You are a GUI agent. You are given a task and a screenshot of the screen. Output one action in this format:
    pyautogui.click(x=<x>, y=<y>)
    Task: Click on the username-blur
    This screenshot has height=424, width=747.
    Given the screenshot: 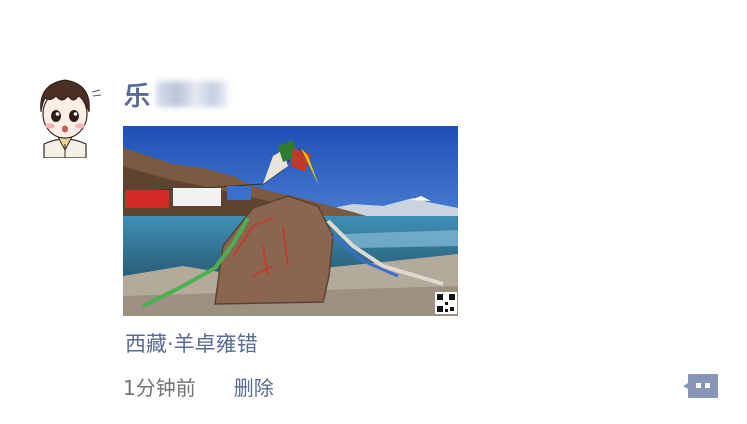 What is the action you would take?
    pyautogui.click(x=192, y=94)
    